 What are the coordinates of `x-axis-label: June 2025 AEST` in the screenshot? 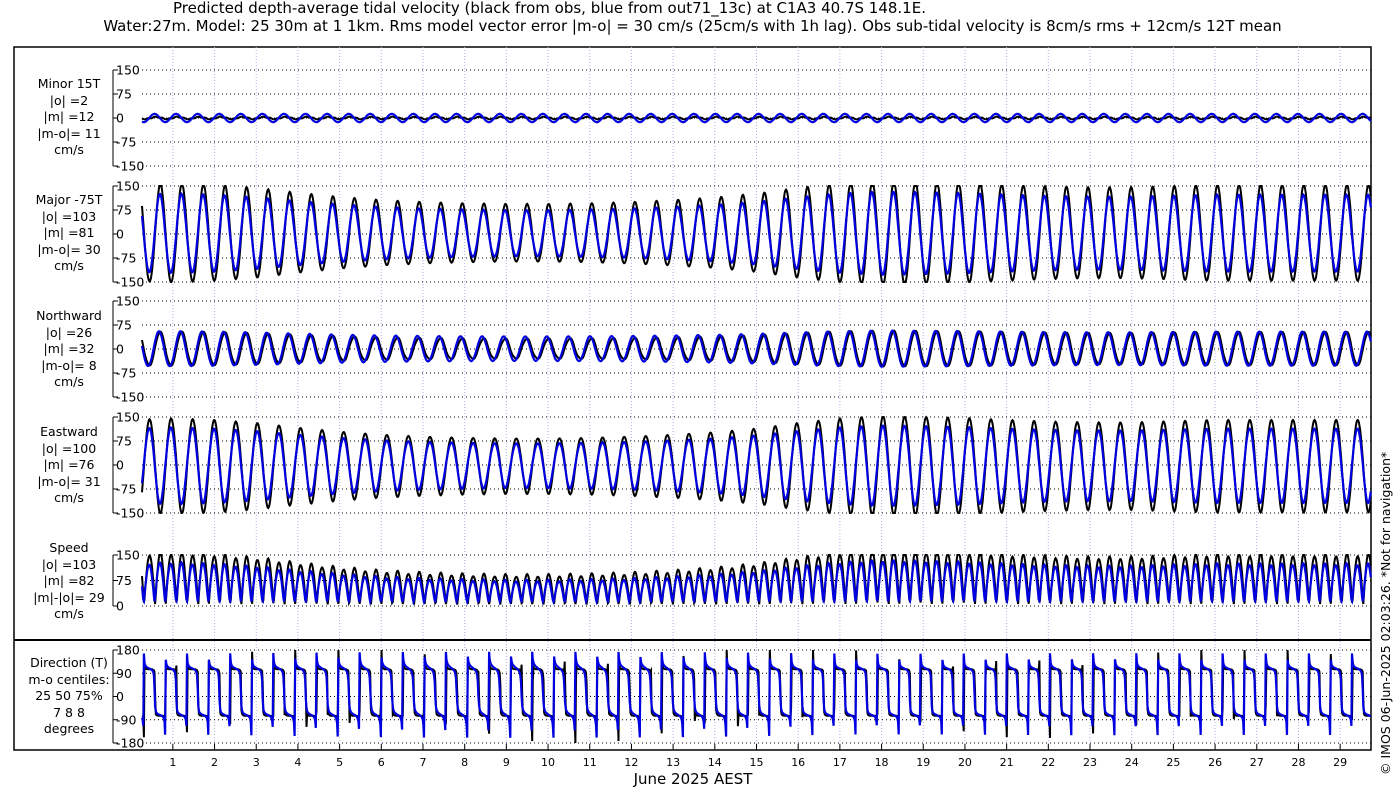 It's located at (693, 779).